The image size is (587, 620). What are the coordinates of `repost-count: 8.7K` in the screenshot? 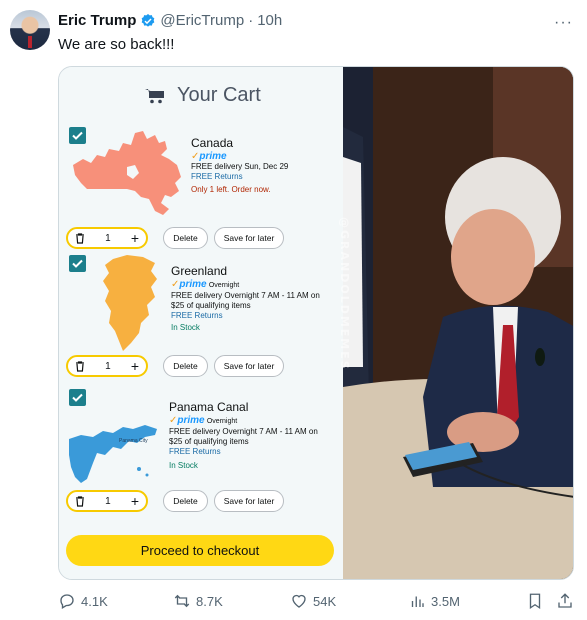 It's located at (209, 601).